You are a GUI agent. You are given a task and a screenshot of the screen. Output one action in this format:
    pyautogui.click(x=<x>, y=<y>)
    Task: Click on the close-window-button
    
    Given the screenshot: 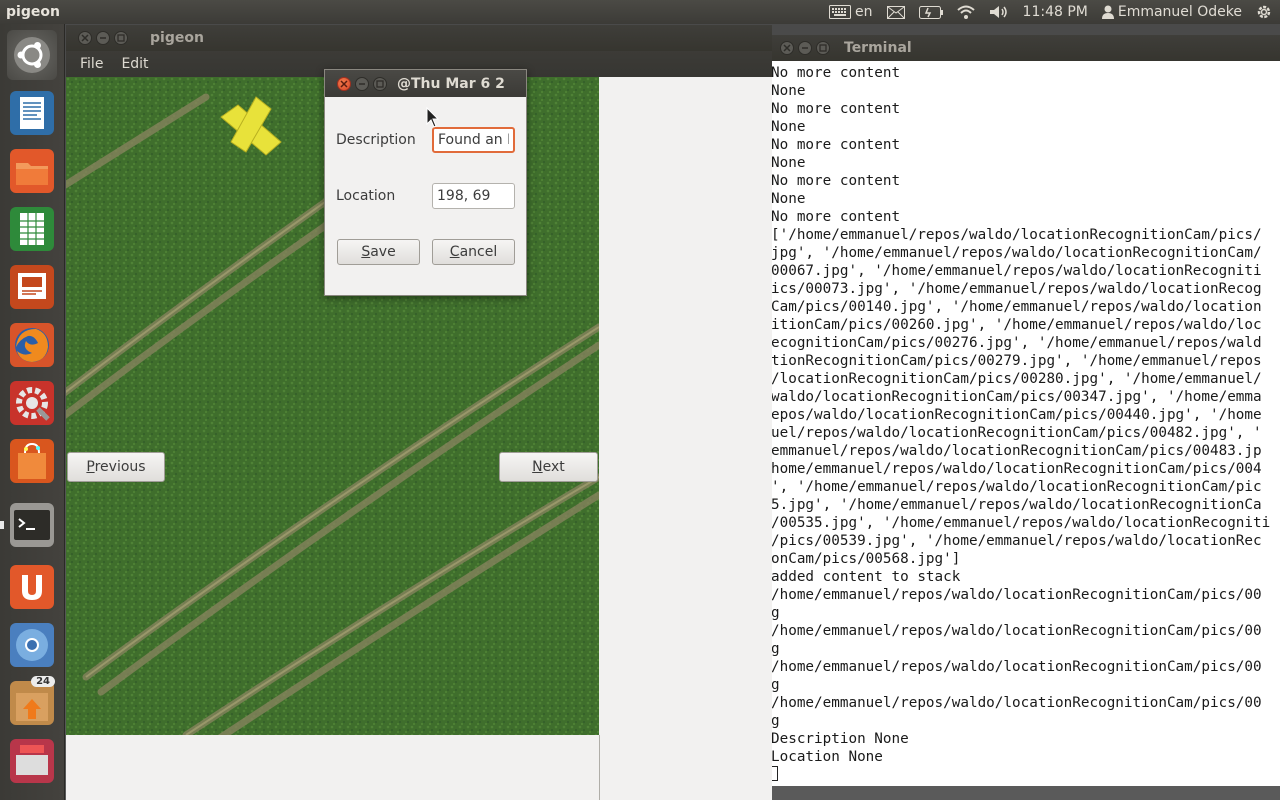 What is the action you would take?
    pyautogui.click(x=85, y=38)
    